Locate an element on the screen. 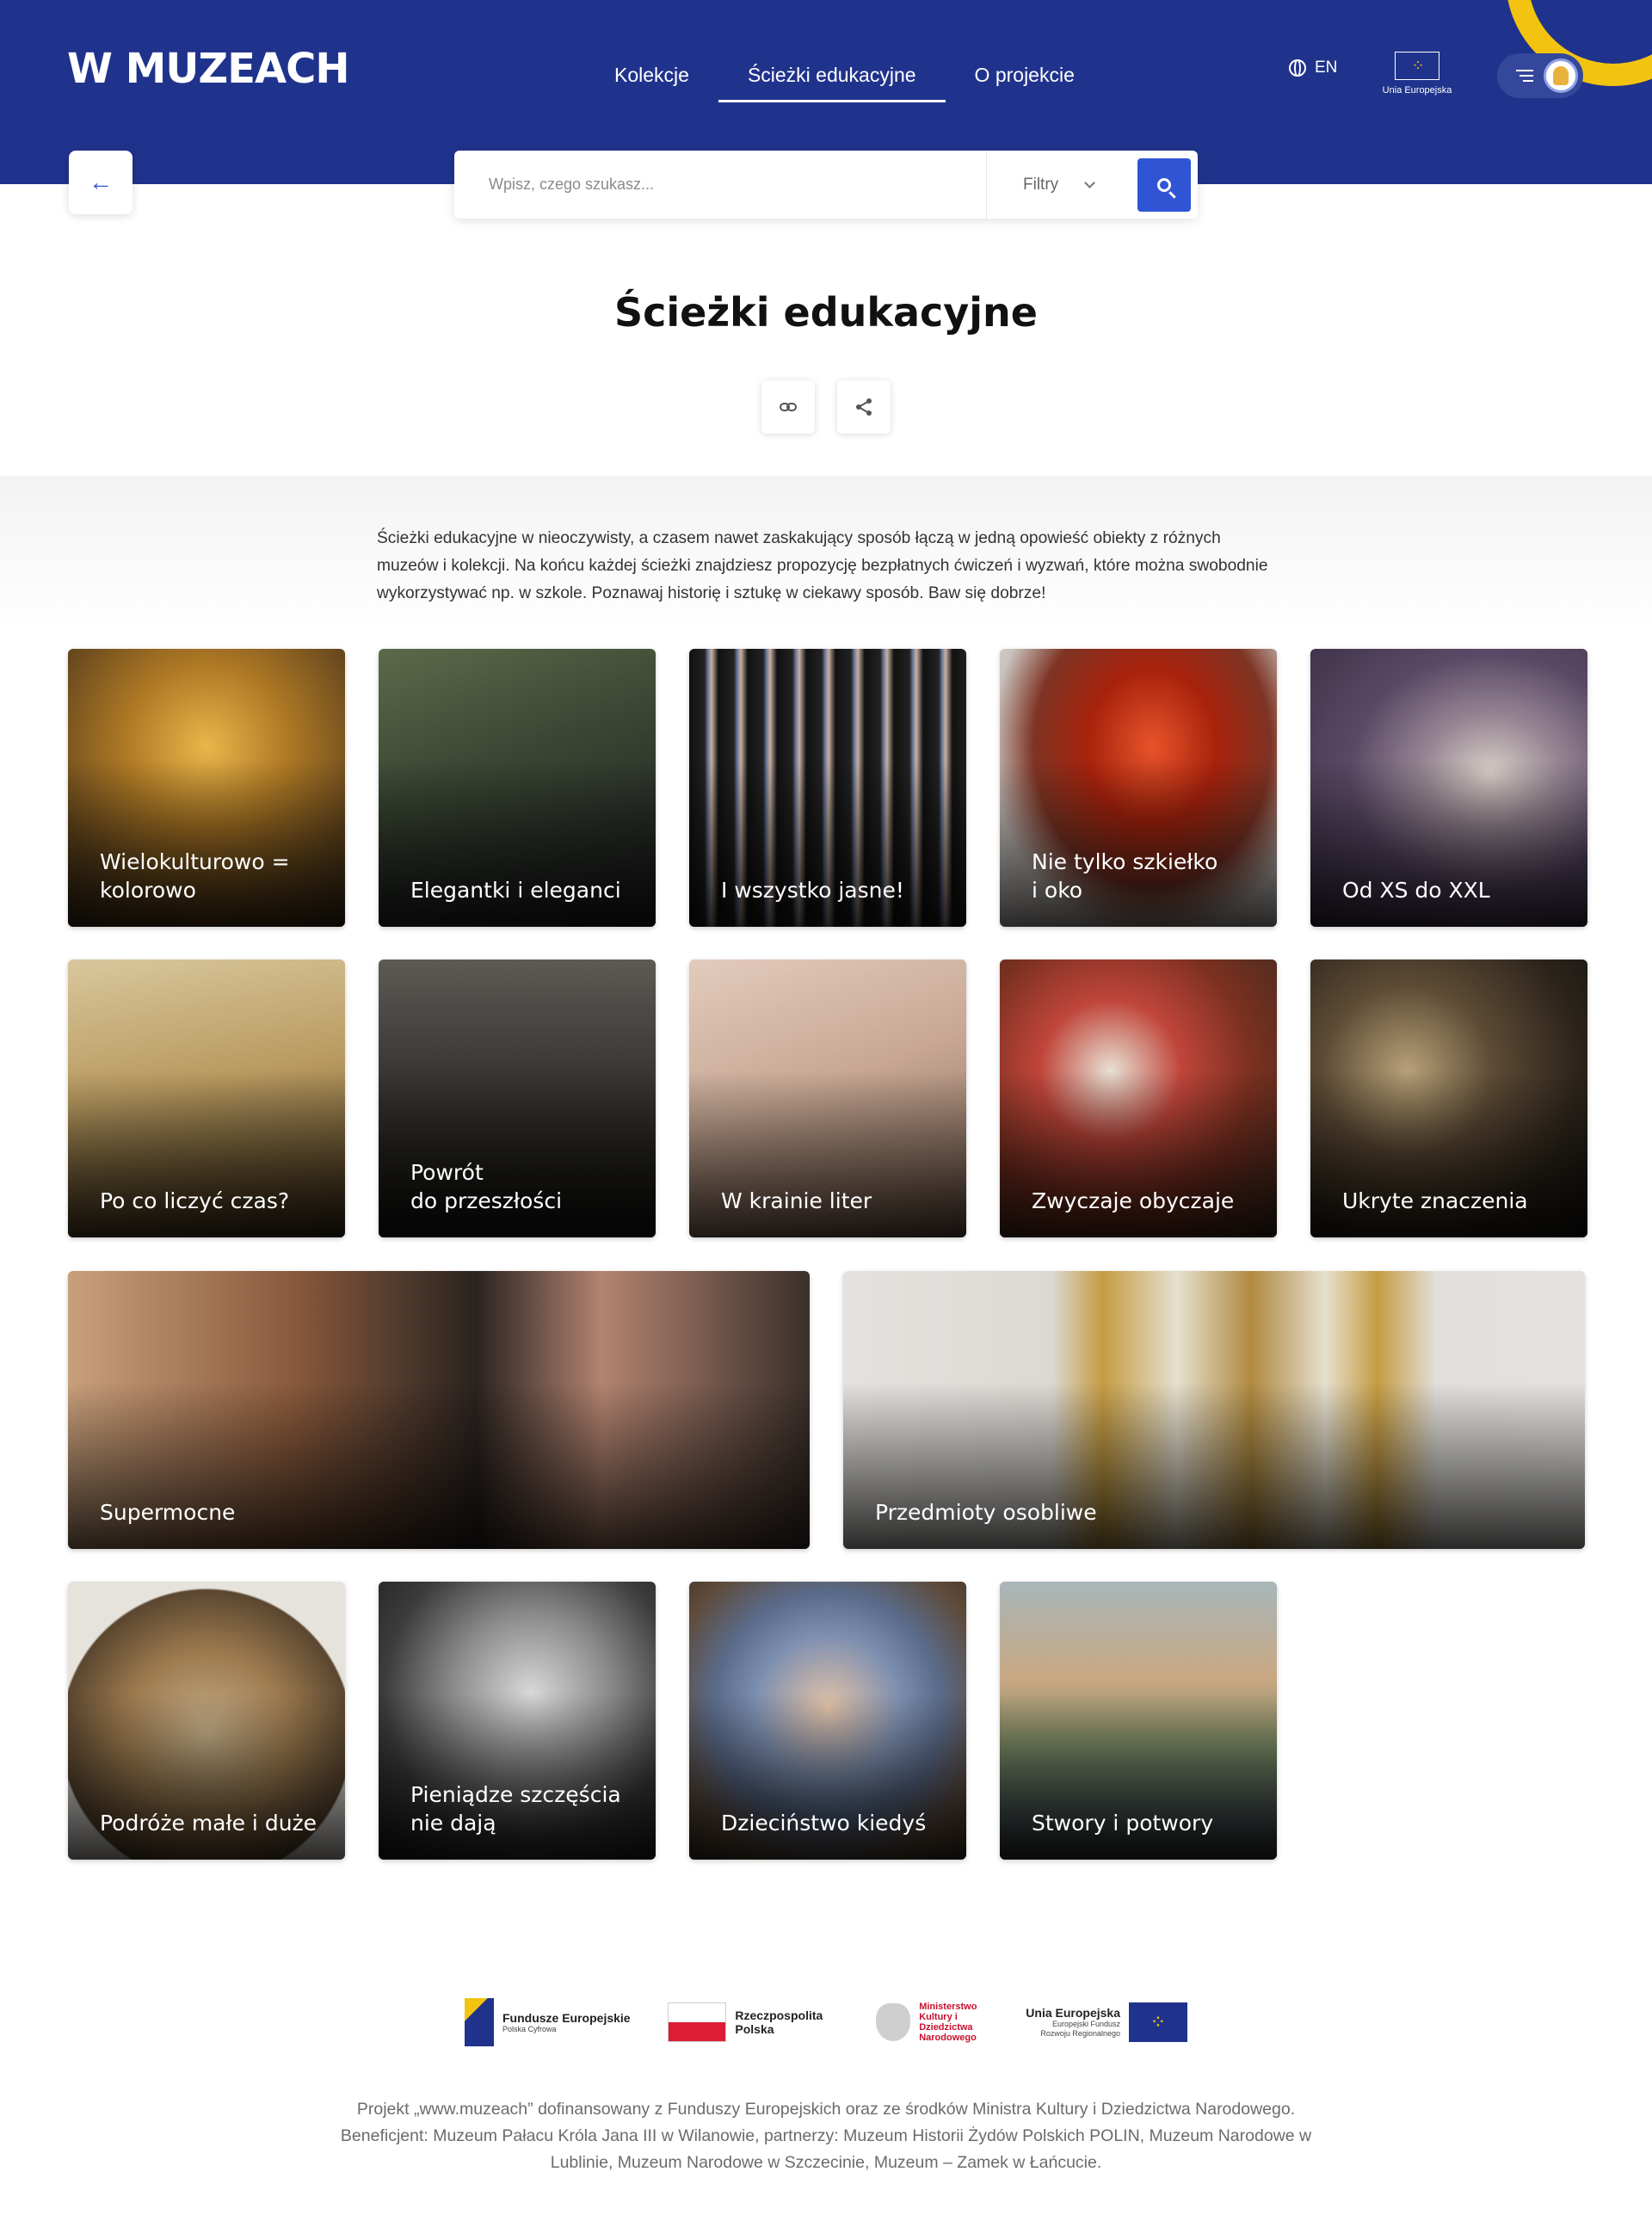 The image size is (1652, 2215). path-card: I wszystko jasne! is located at coordinates (827, 788).